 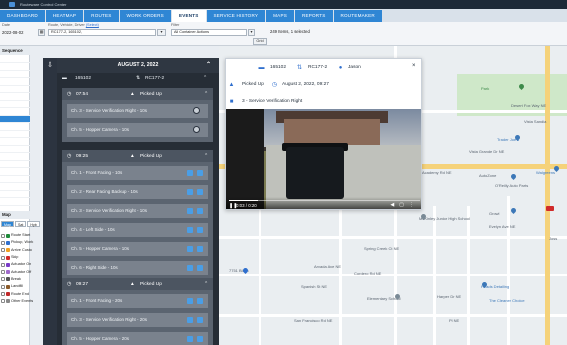 I want to click on tab-dashboard: DASHBOARD, so click(x=22, y=16).